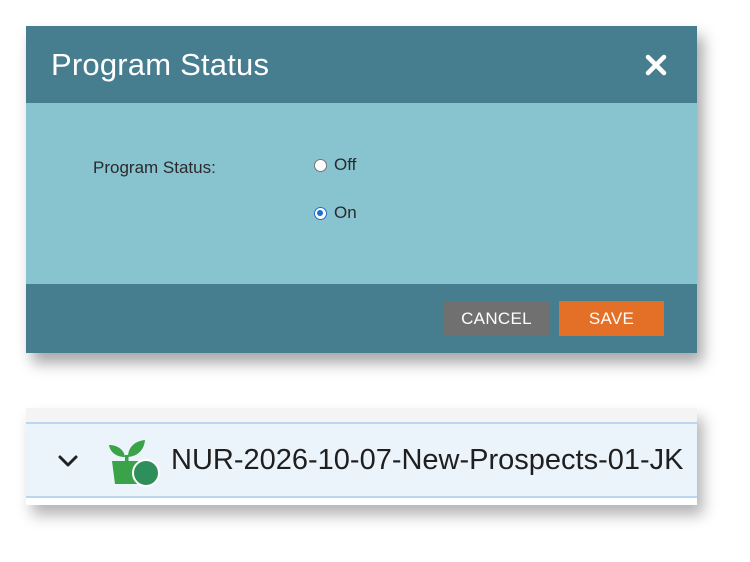 This screenshot has height=562, width=750. Describe the element at coordinates (496, 318) in the screenshot. I see `cancel-button: CANCEL` at that location.